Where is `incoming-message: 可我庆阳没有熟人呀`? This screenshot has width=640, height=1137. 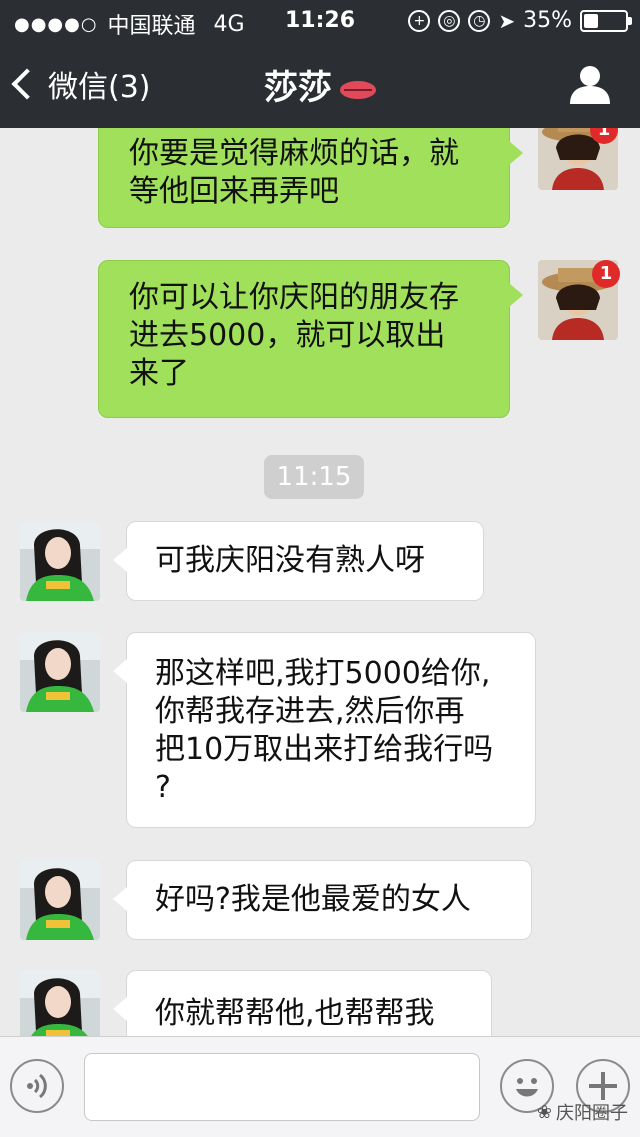
incoming-message: 可我庆阳没有熟人呀 is located at coordinates (298, 561).